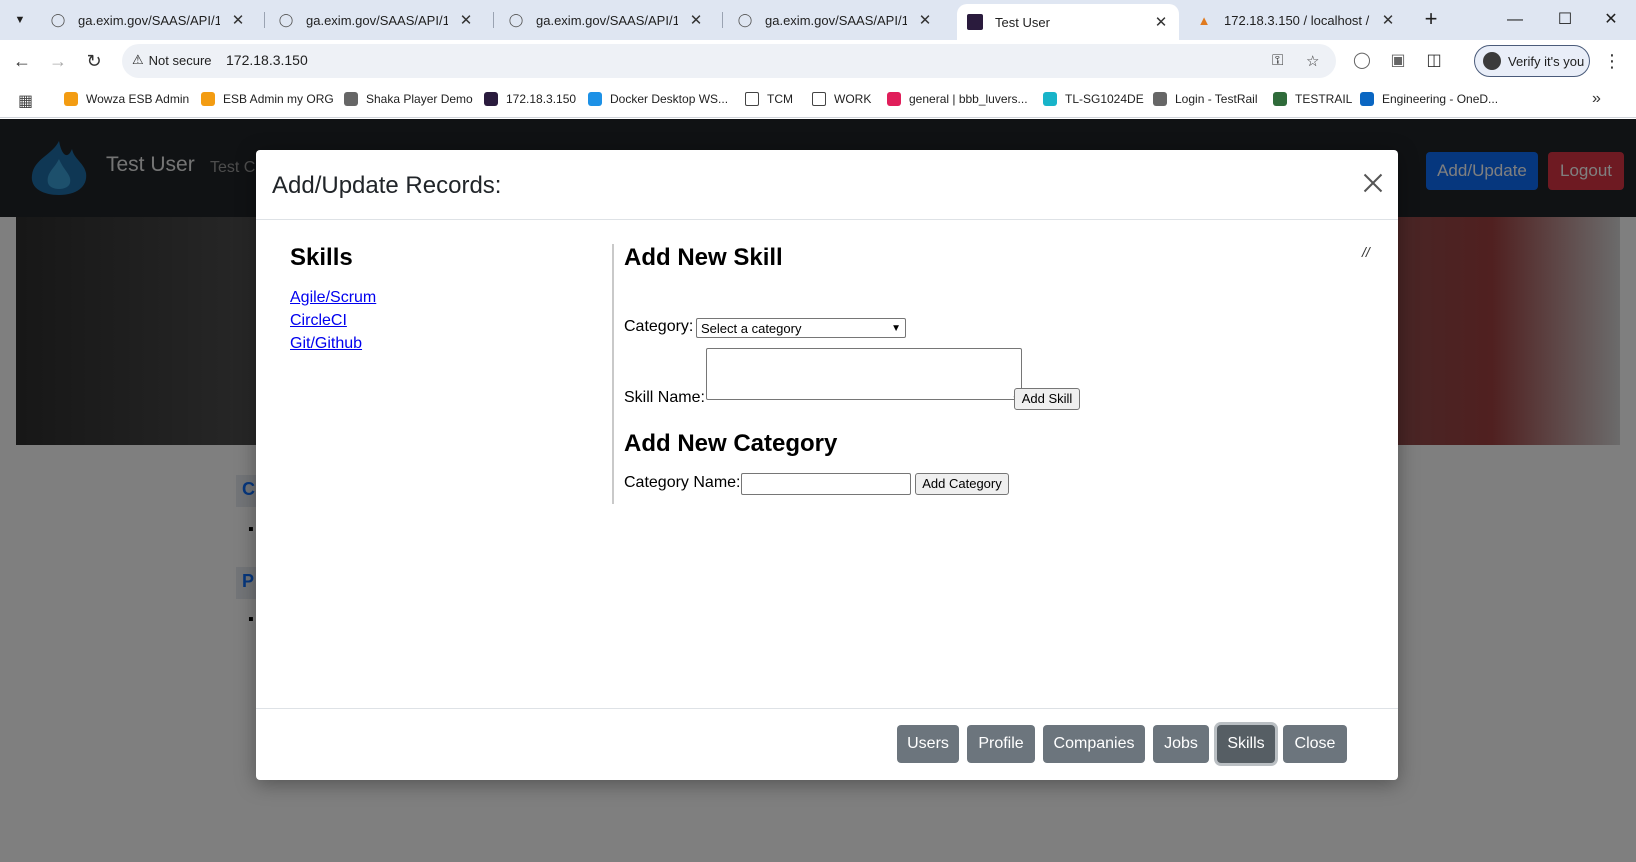 The height and width of the screenshot is (862, 1636). Describe the element at coordinates (682, 482) in the screenshot. I see `category-name-label: Category Name:` at that location.